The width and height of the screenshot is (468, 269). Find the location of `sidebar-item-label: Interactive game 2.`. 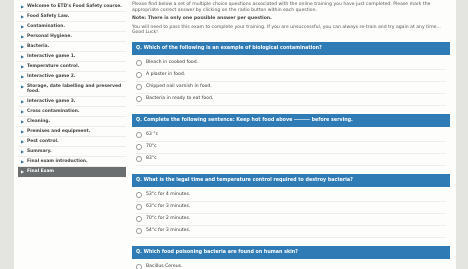

sidebar-item-label: Interactive game 2. is located at coordinates (51, 76).